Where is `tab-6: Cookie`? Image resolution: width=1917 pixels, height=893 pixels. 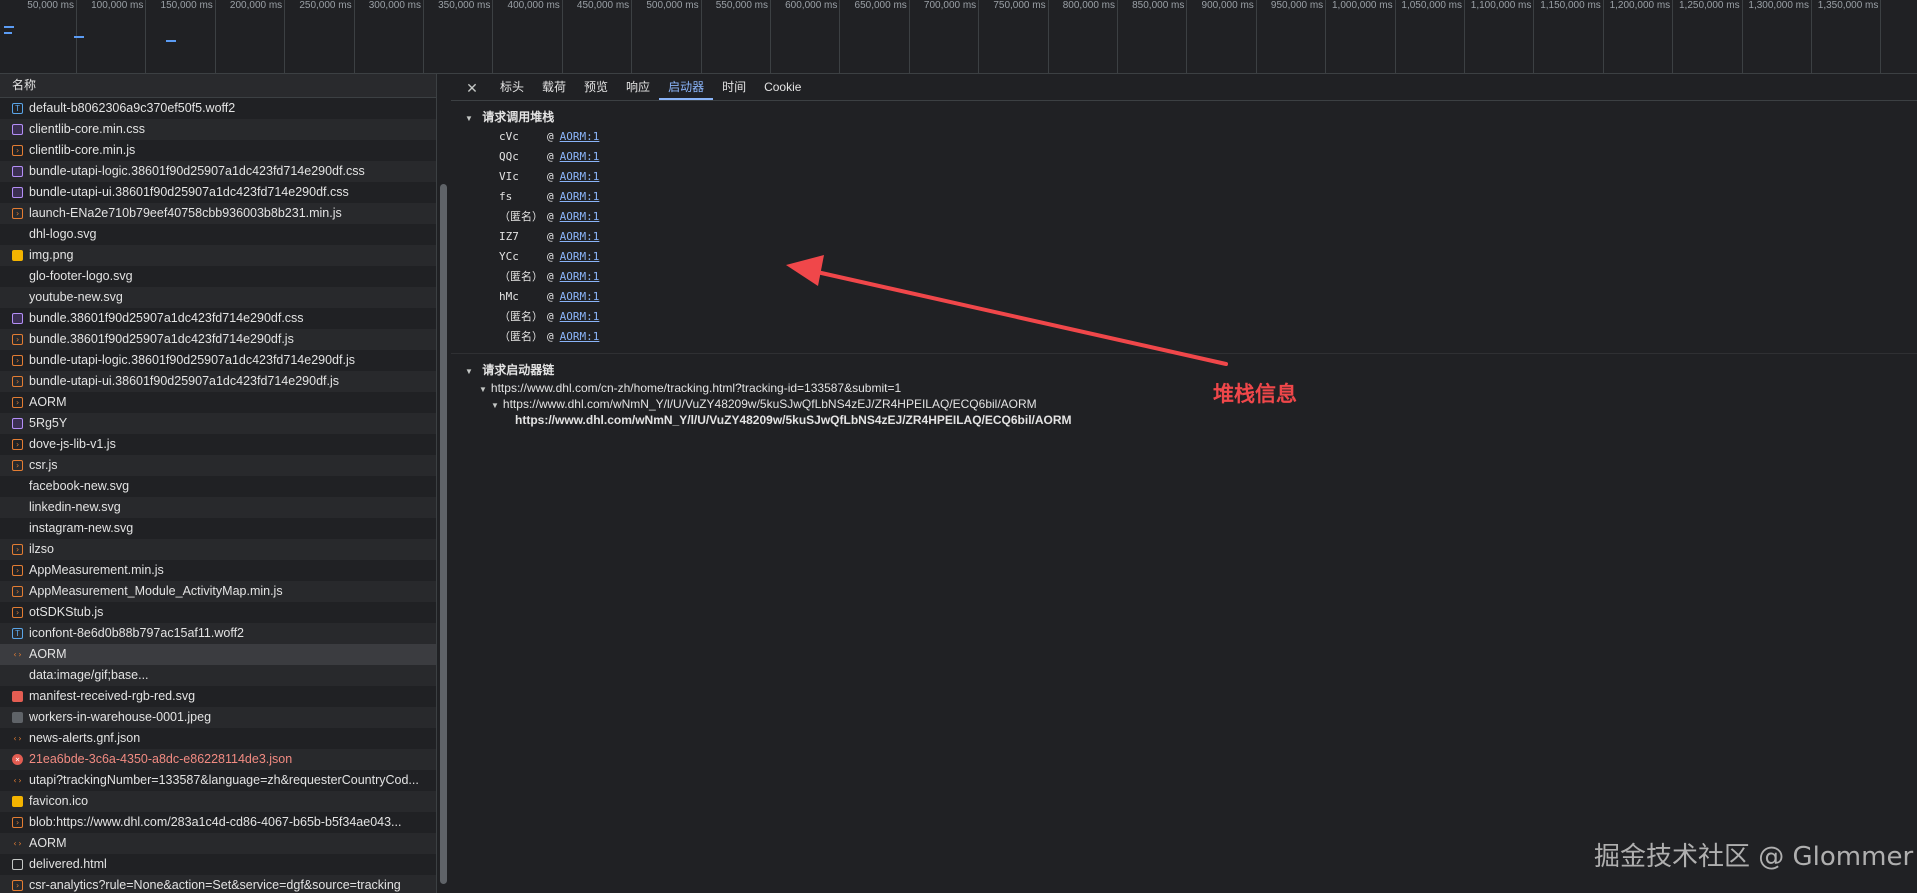
tab-6: Cookie is located at coordinates (782, 88).